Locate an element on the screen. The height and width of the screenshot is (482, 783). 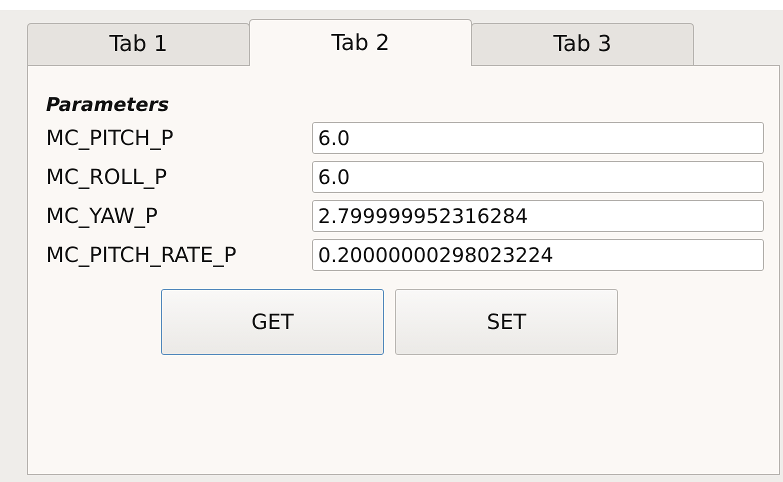
parameter-label: MC_PITCH_P is located at coordinates (110, 138).